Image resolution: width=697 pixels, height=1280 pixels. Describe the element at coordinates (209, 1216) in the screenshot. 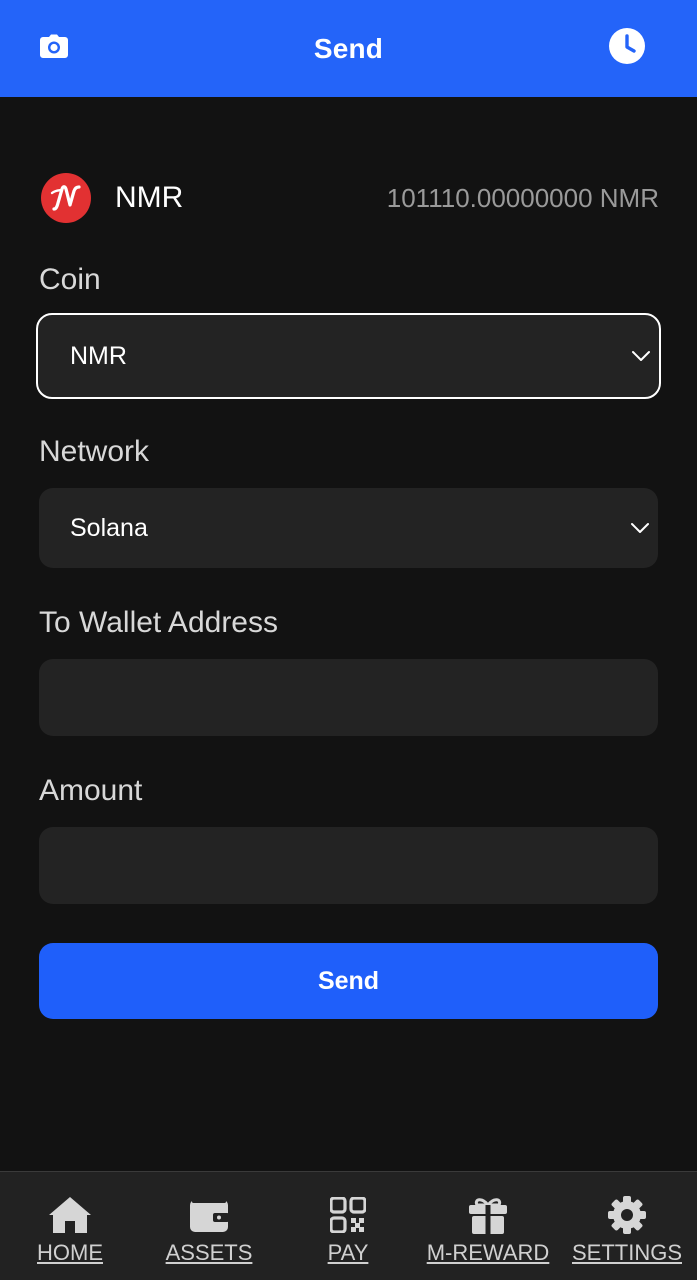

I see `wallet-icon` at that location.